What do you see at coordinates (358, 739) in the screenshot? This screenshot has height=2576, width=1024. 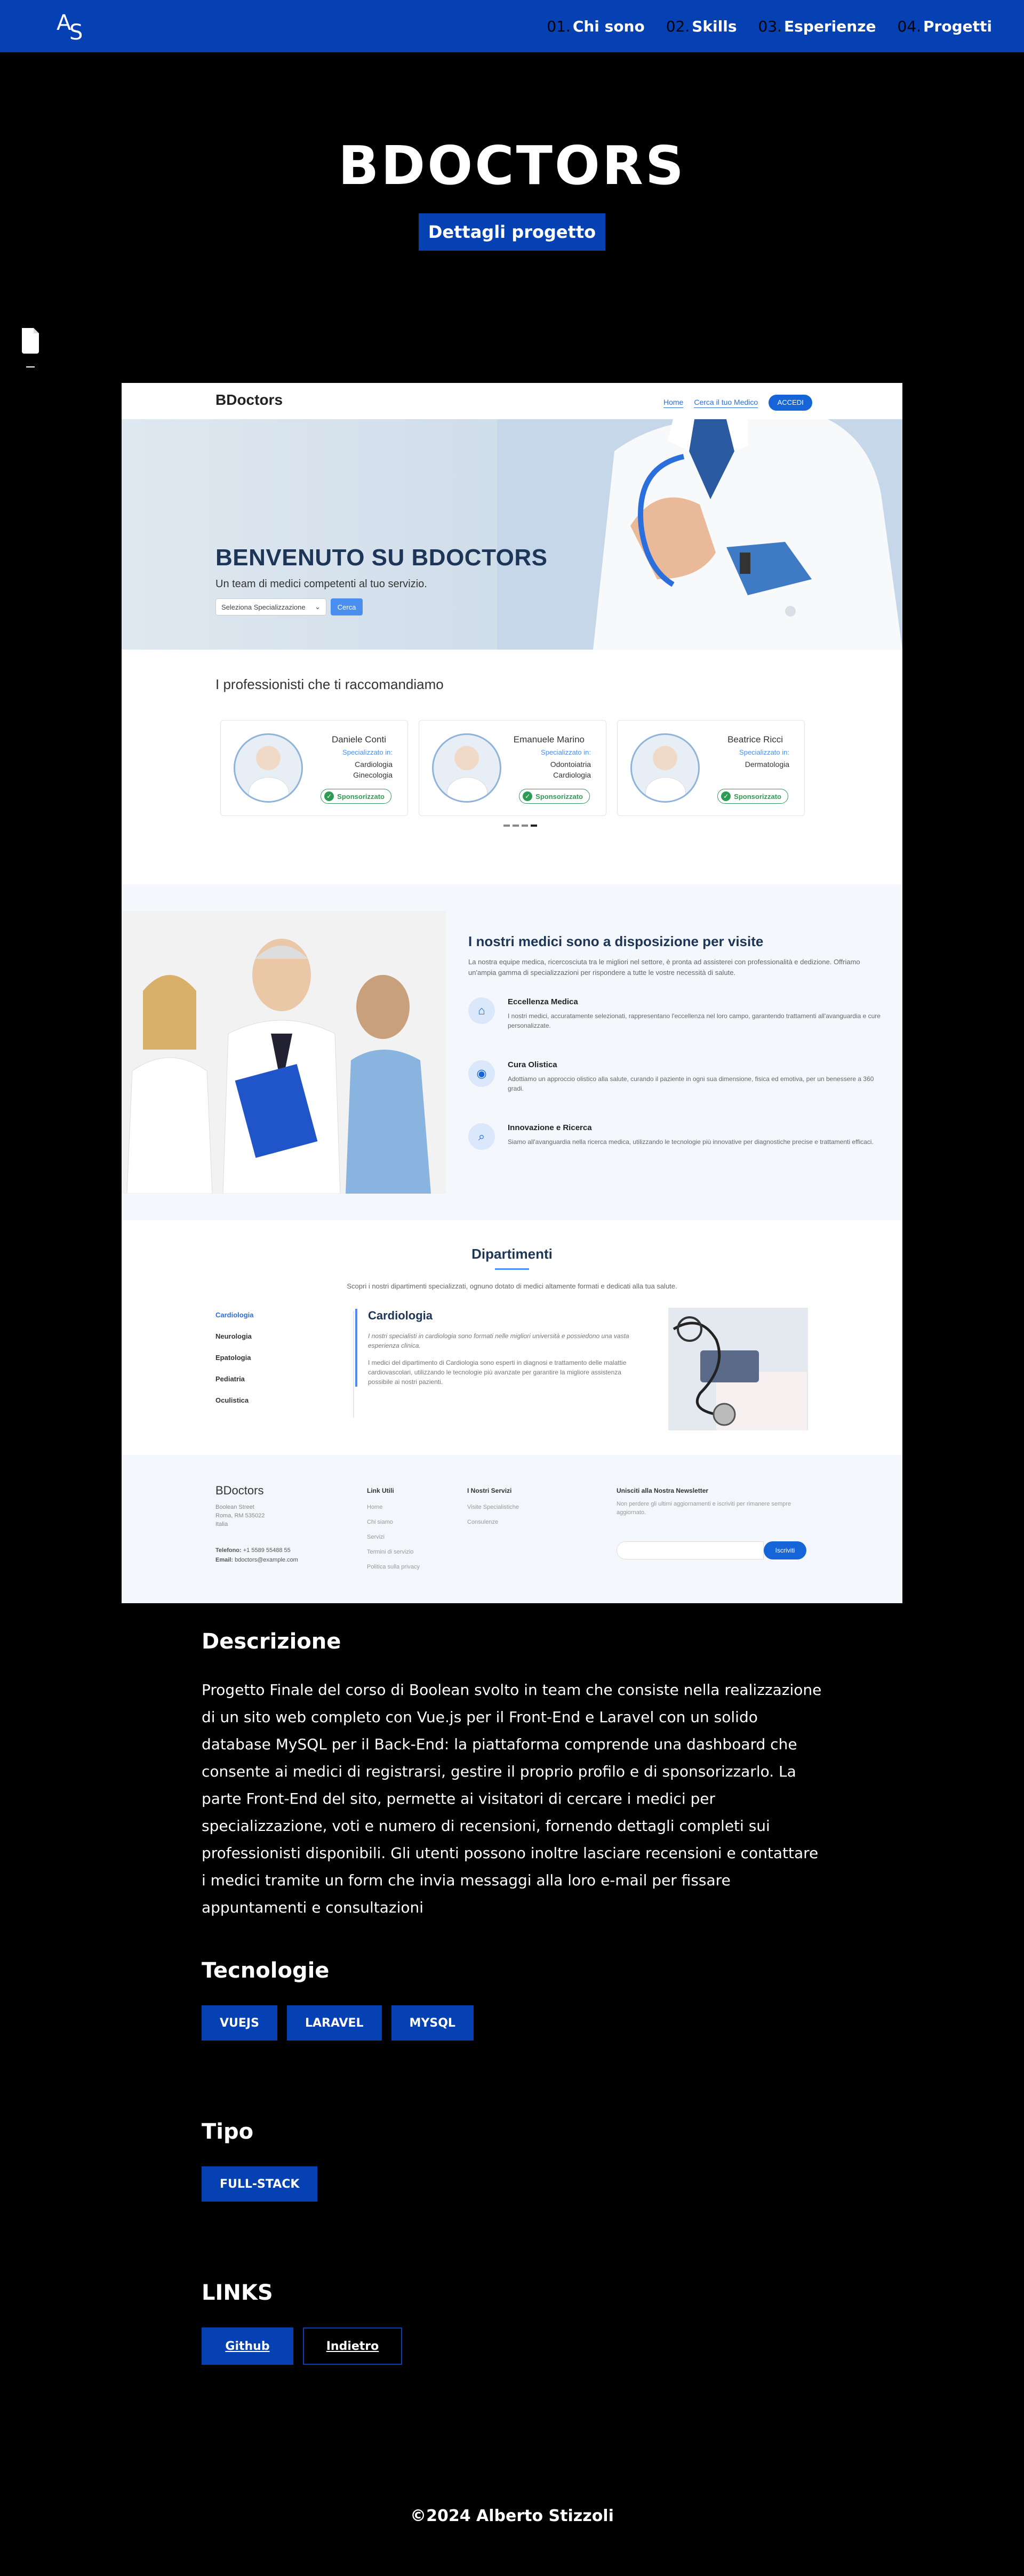 I see `doctor-name: Daniele Conti` at bounding box center [358, 739].